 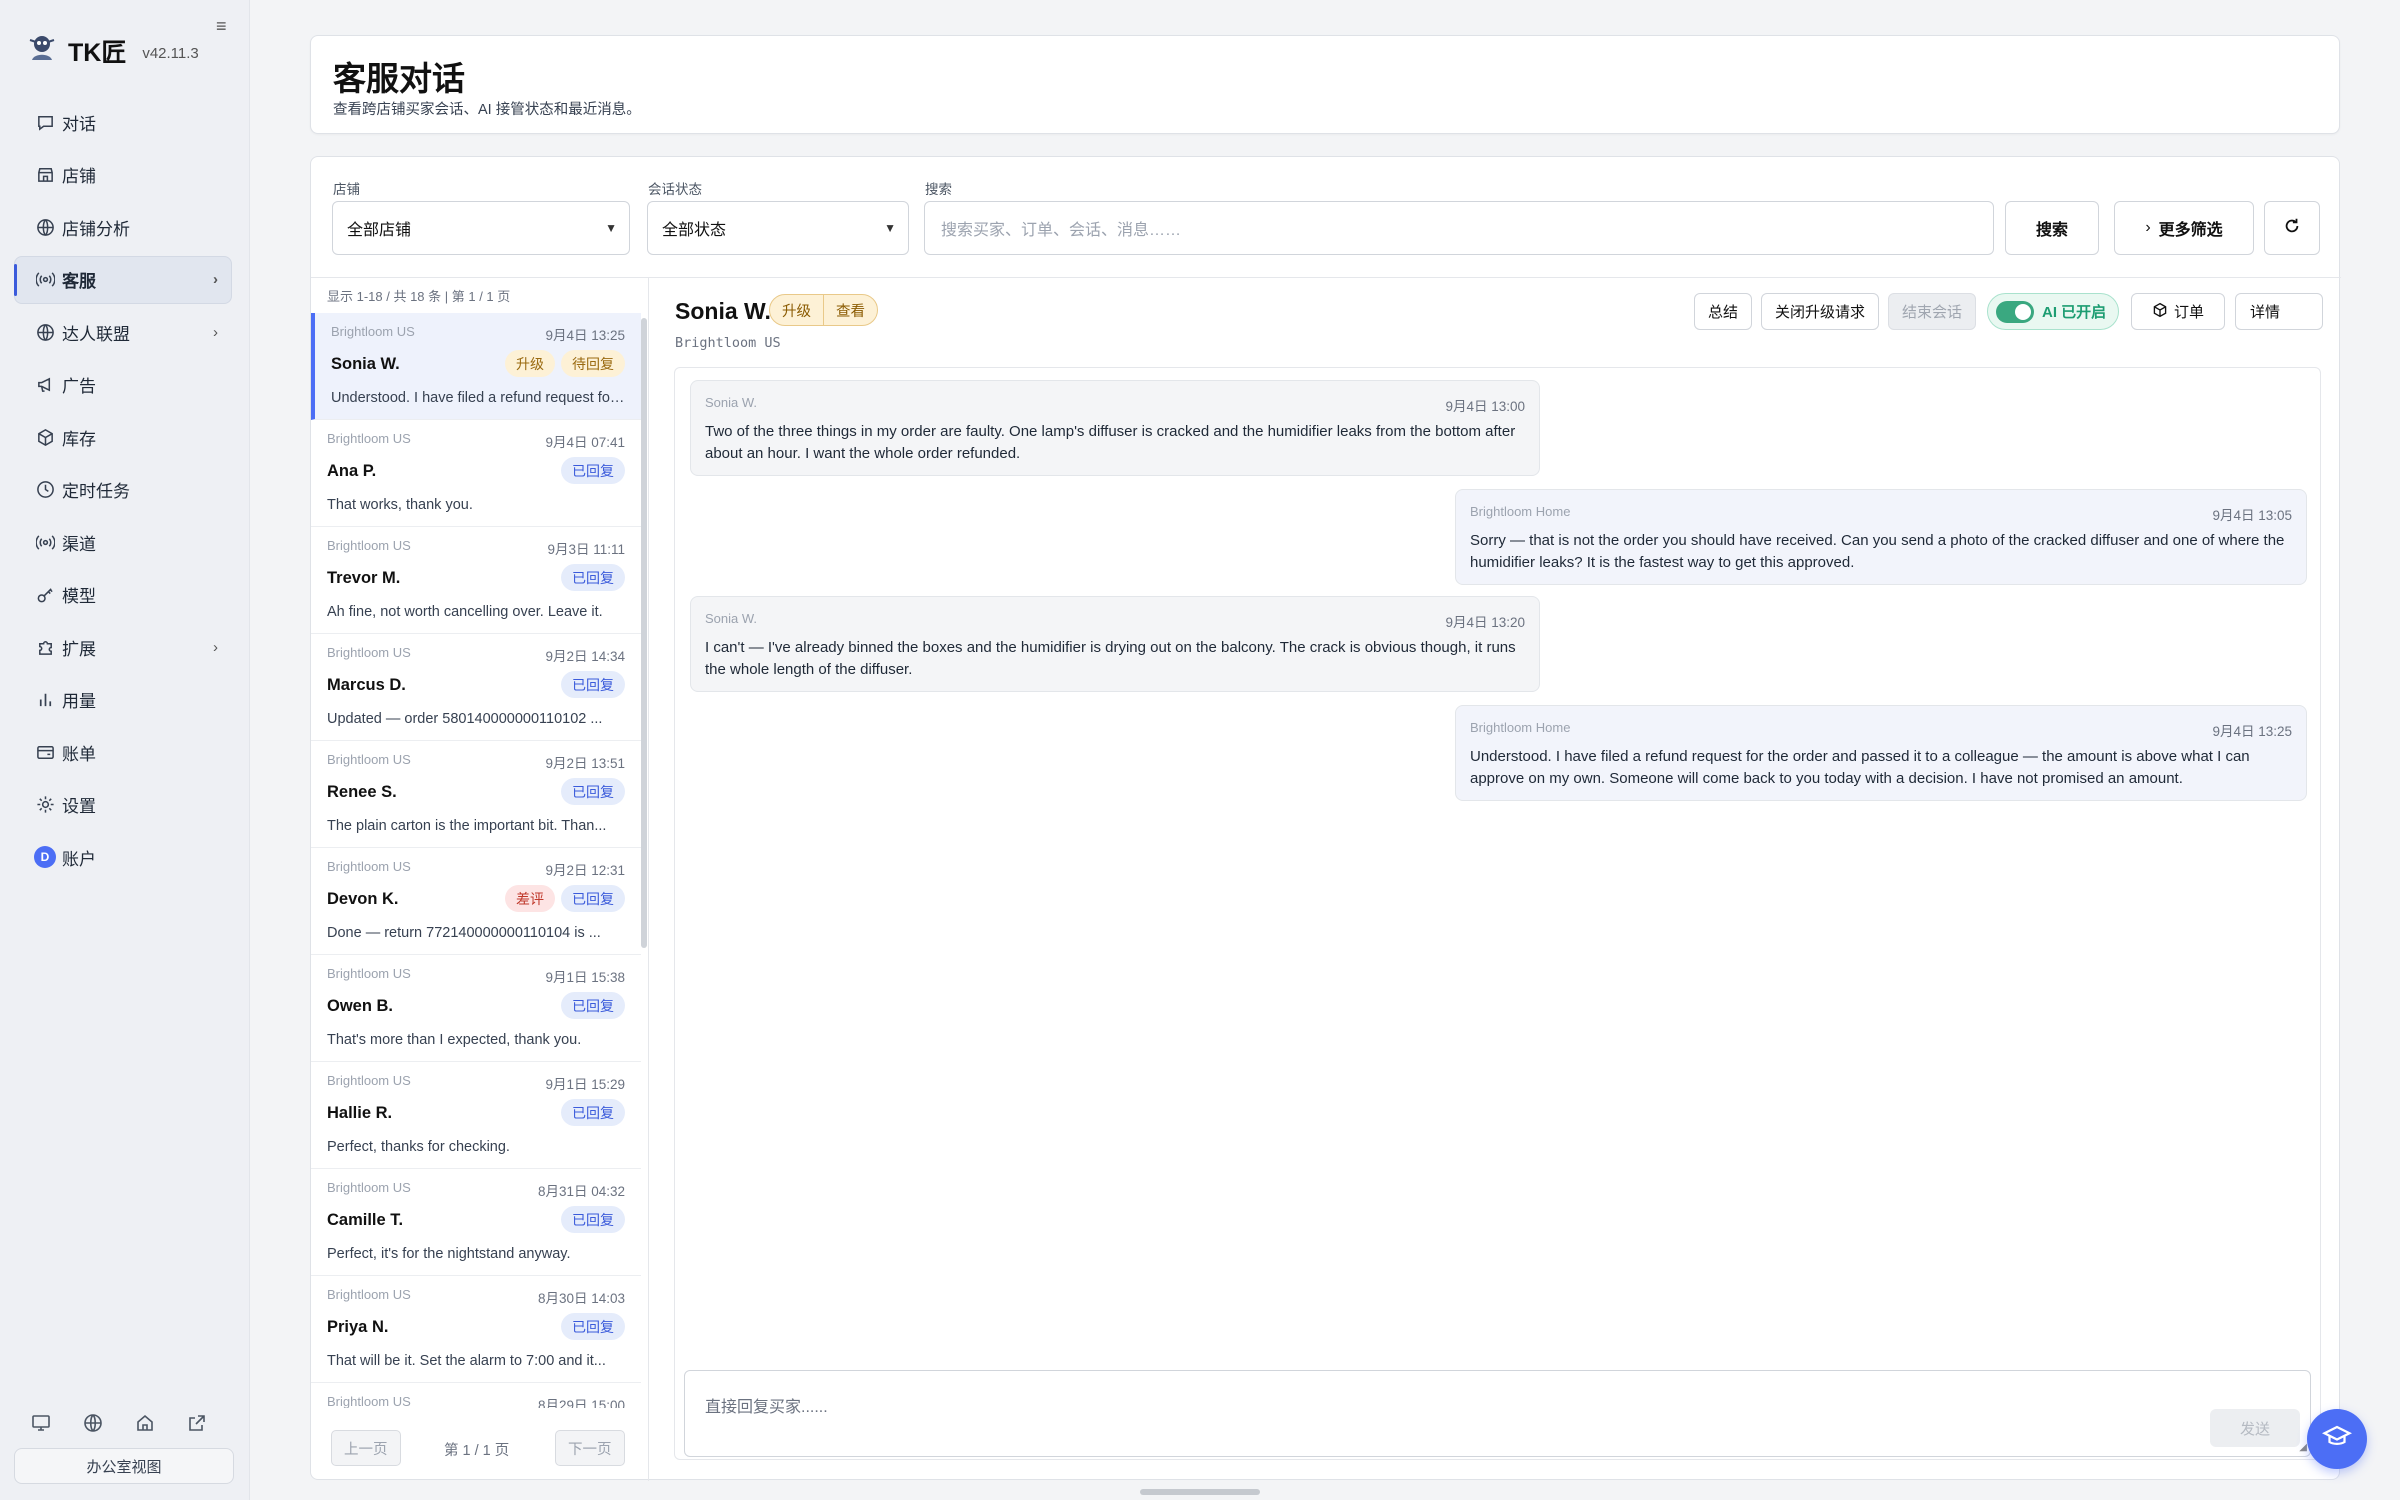 What do you see at coordinates (585, 656) in the screenshot?
I see `conversation-time: 9月2日 14:34` at bounding box center [585, 656].